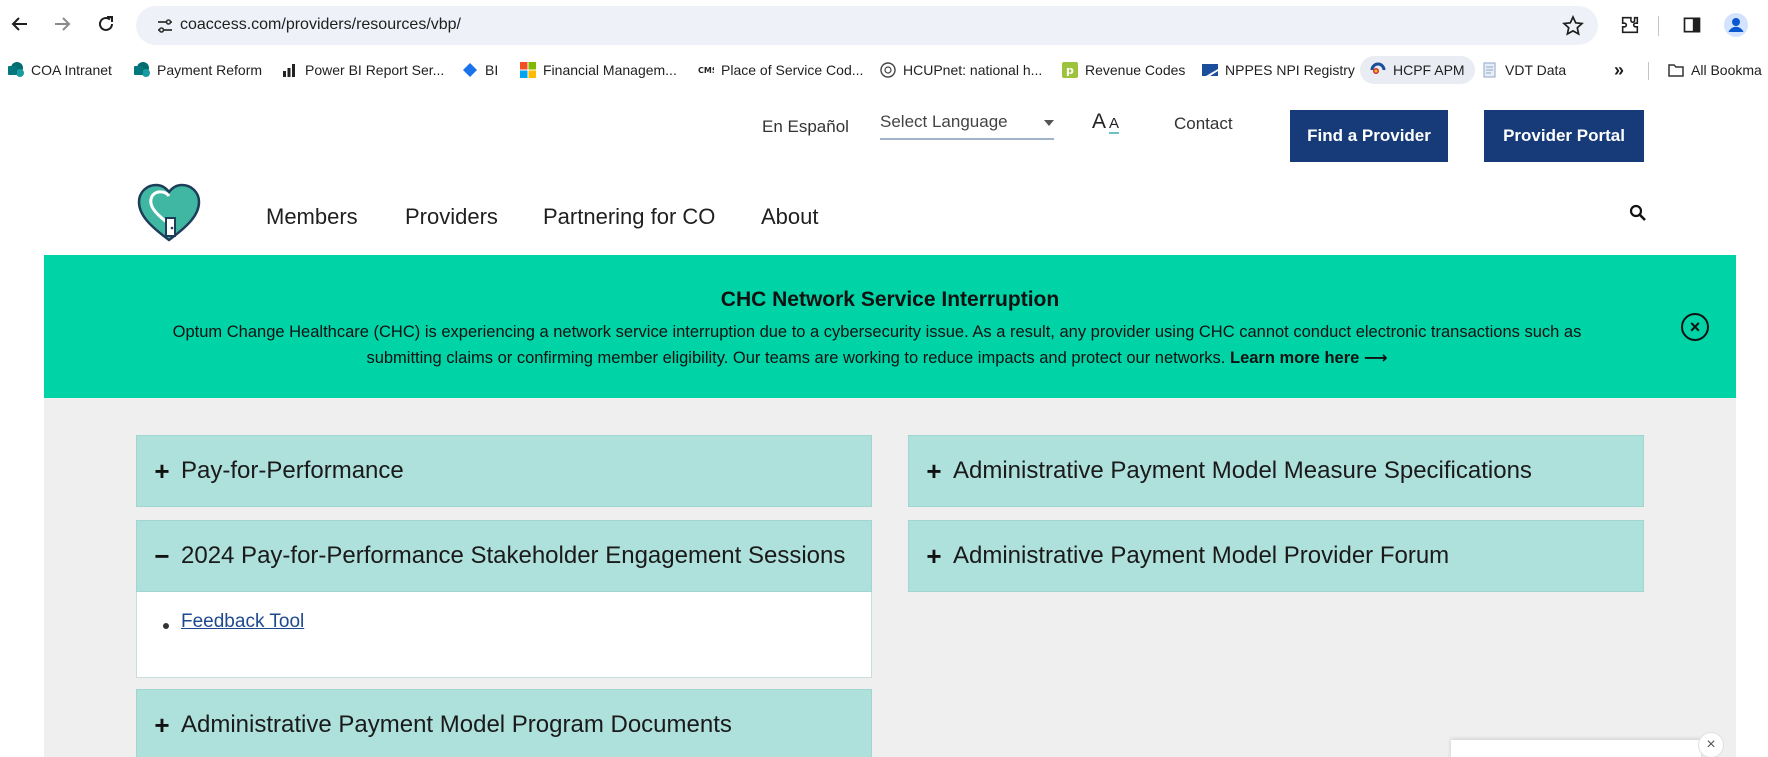 Image resolution: width=1768 pixels, height=757 pixels. Describe the element at coordinates (470, 70) in the screenshot. I see `diamond-icon` at that location.